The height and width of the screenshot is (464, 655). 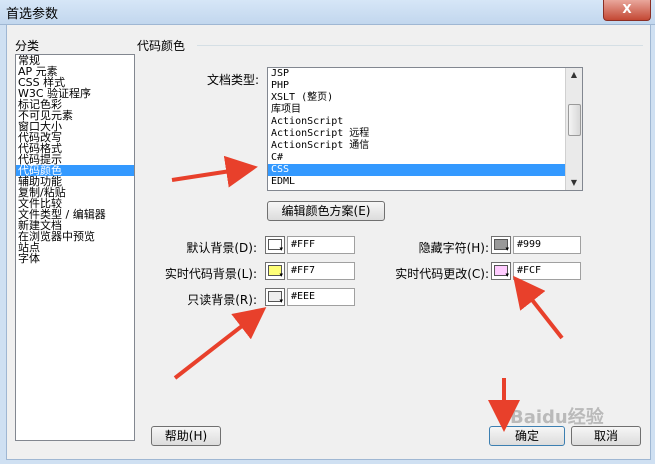 I want to click on arrow-to-readonly, so click(x=220, y=343).